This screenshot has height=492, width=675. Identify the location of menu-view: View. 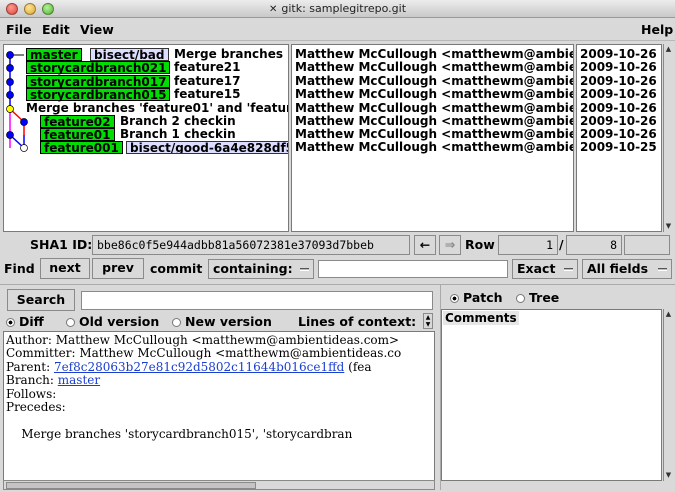
(97, 29).